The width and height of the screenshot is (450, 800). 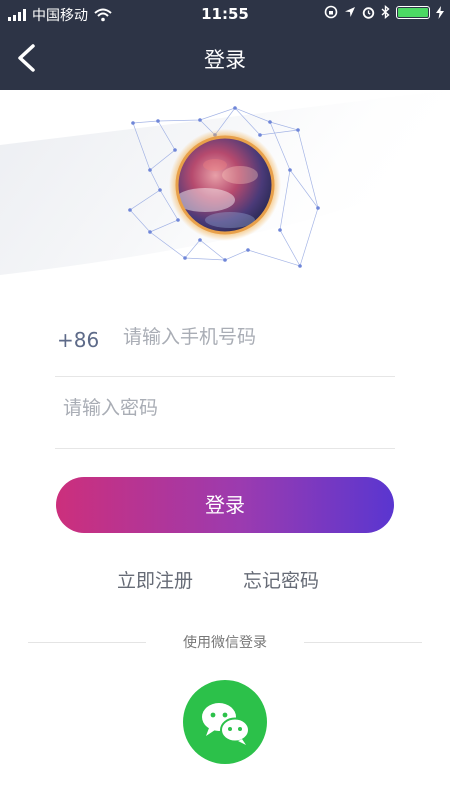 I want to click on password-field-row, so click(x=225, y=413).